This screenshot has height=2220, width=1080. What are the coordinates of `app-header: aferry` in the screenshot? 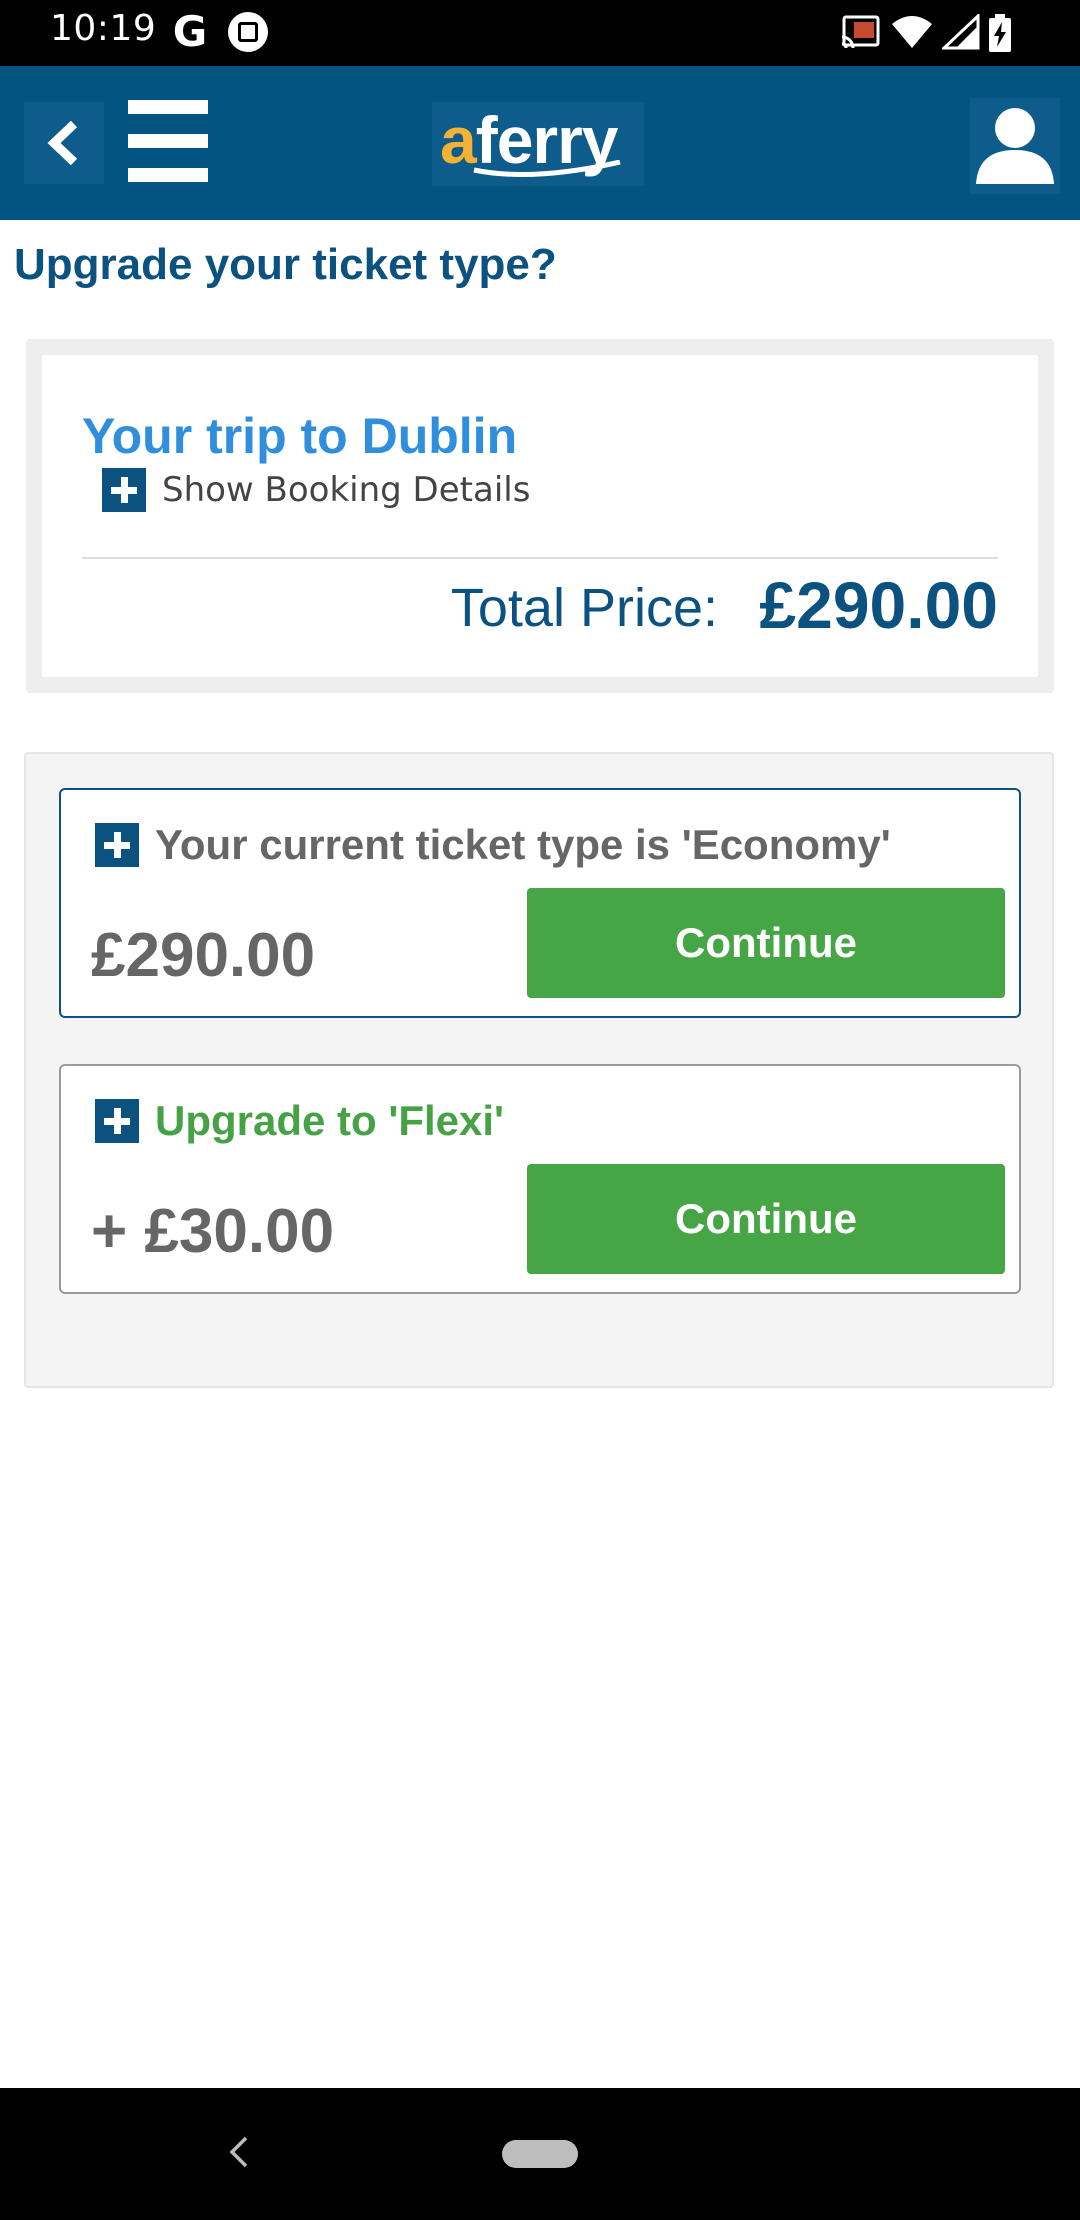 It's located at (540, 143).